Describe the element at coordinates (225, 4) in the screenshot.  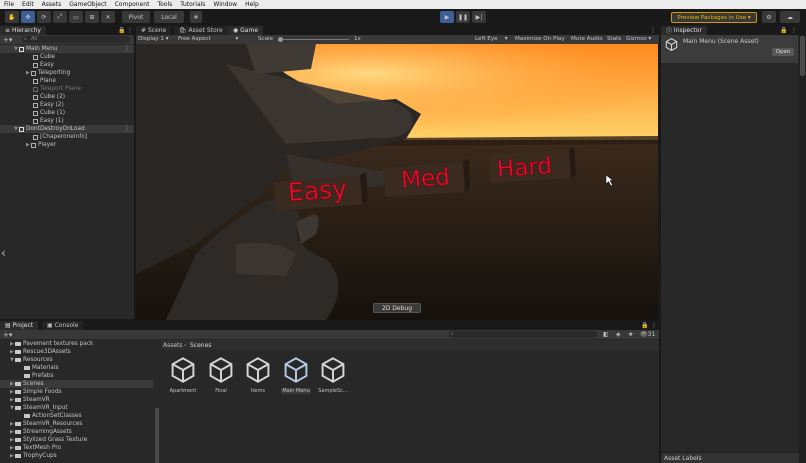
I see `menu-window: Window` at that location.